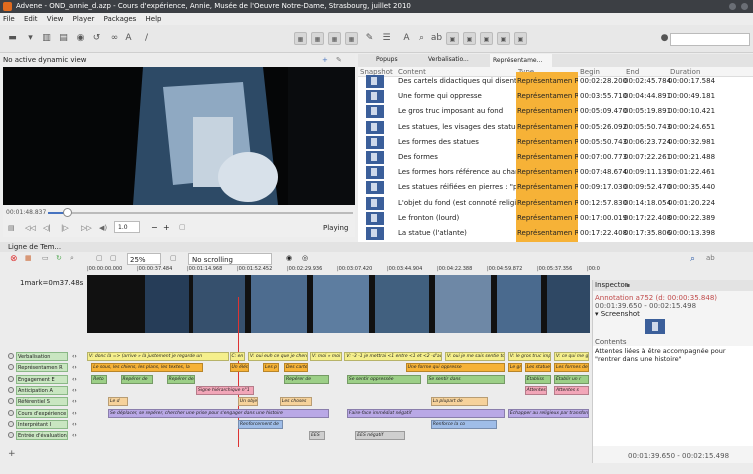  Describe the element at coordinates (173, 258) in the screenshot. I see `zoom-in-icon: ▢` at that location.